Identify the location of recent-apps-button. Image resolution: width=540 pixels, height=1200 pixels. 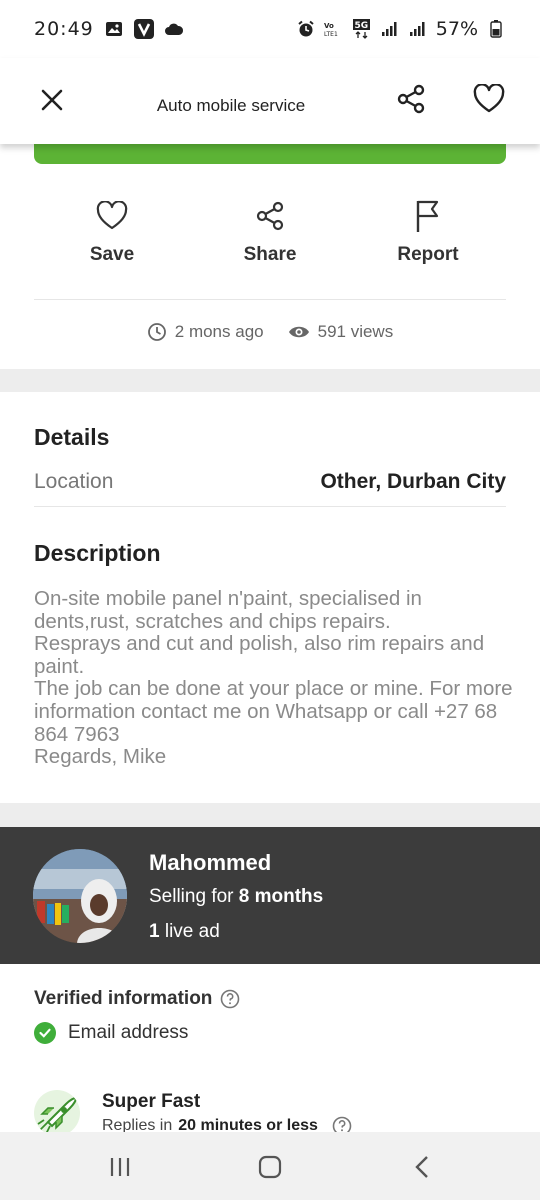
(120, 1167).